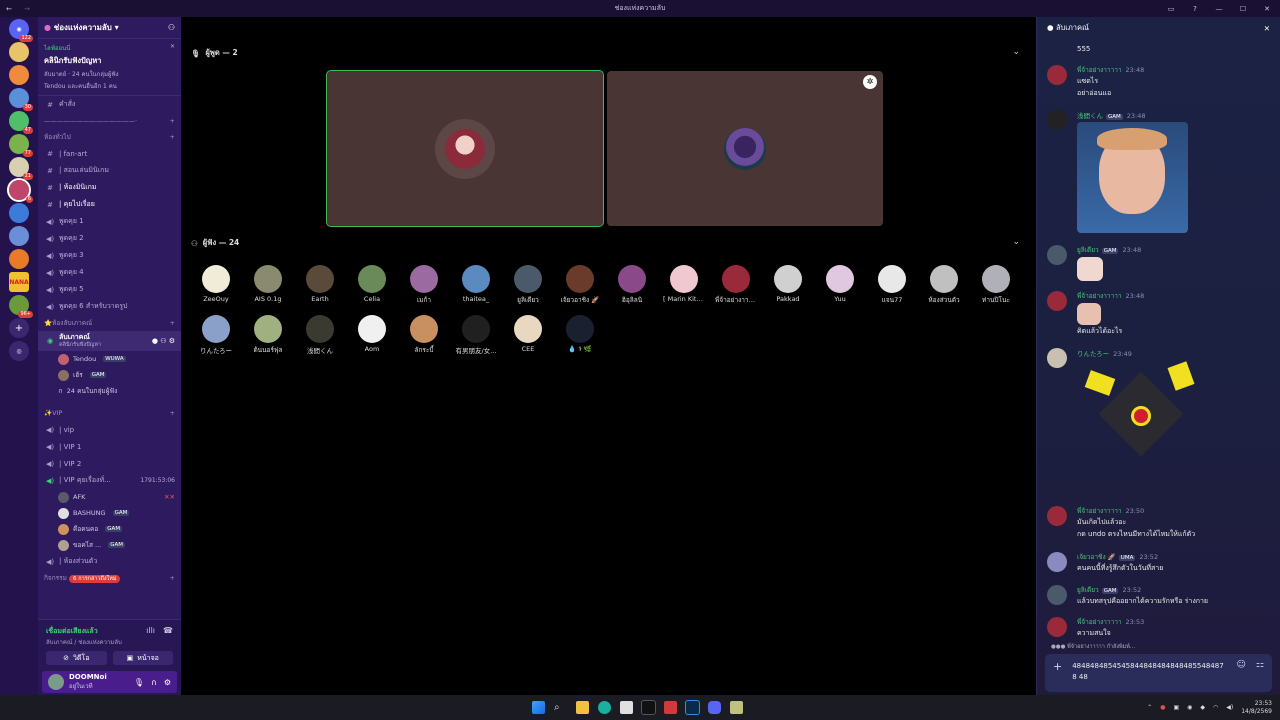 The image size is (1280, 720). I want to click on category-activity: กิจกรรม 6 การกล่าวถึงใหม่ +, so click(109, 578).